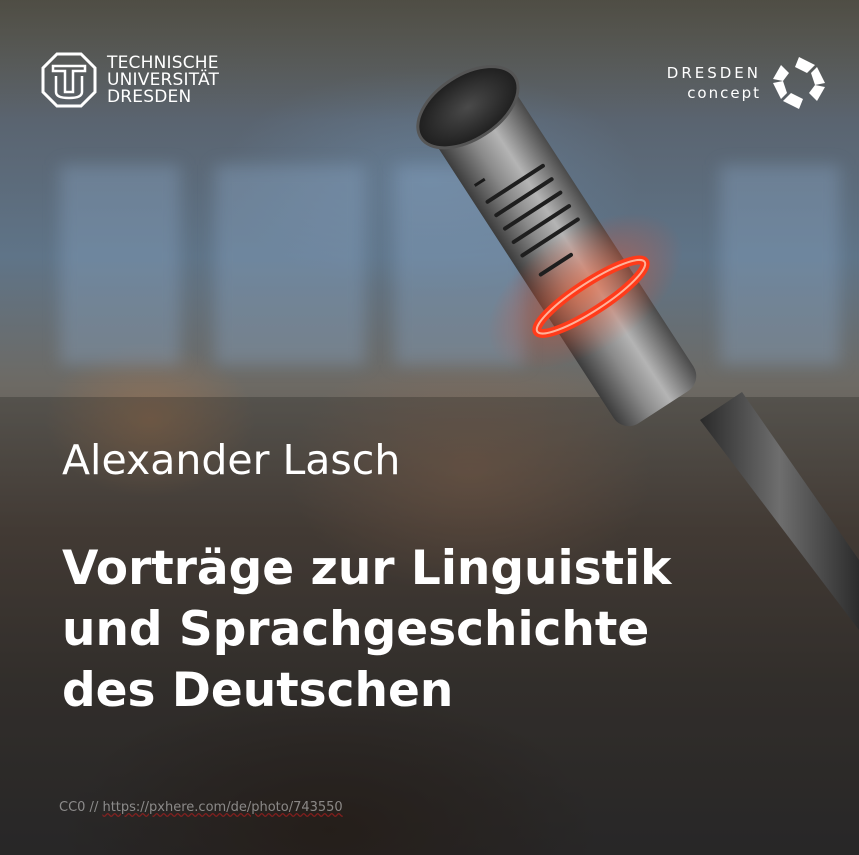 The image size is (859, 855). I want to click on credit-url-link: https://pxhere.com/de/photo/743550, so click(222, 807).